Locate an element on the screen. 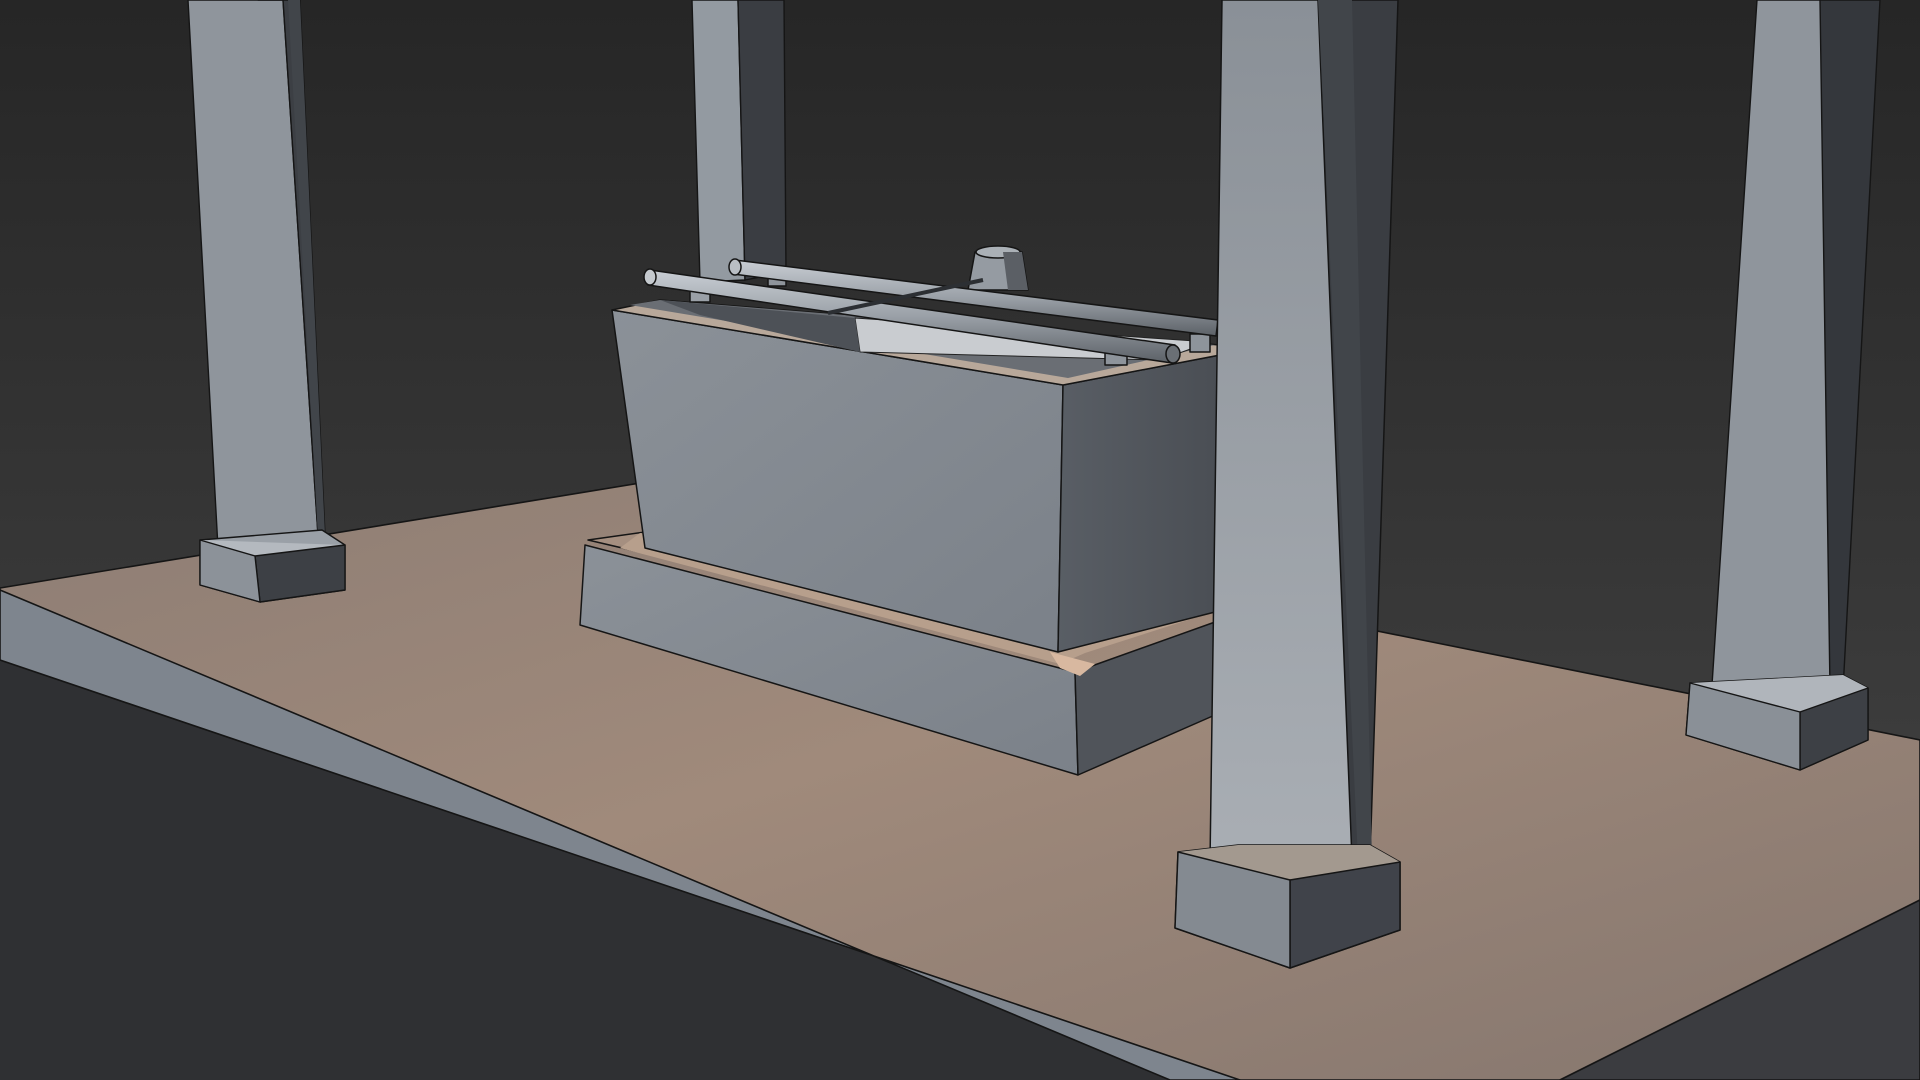  tomb-box-side is located at coordinates (1139, 503).